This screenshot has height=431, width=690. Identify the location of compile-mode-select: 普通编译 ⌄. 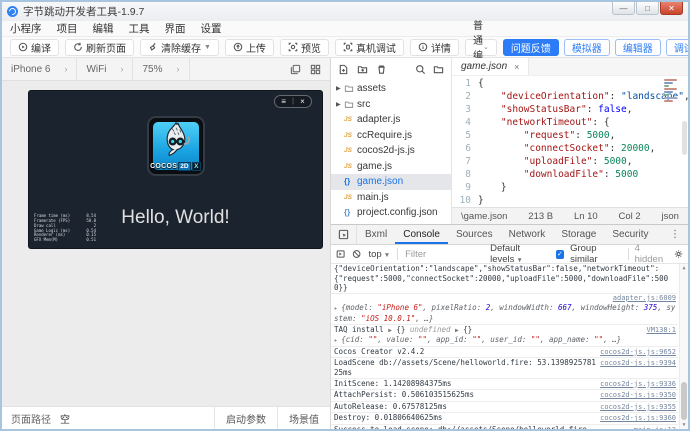
(480, 49).